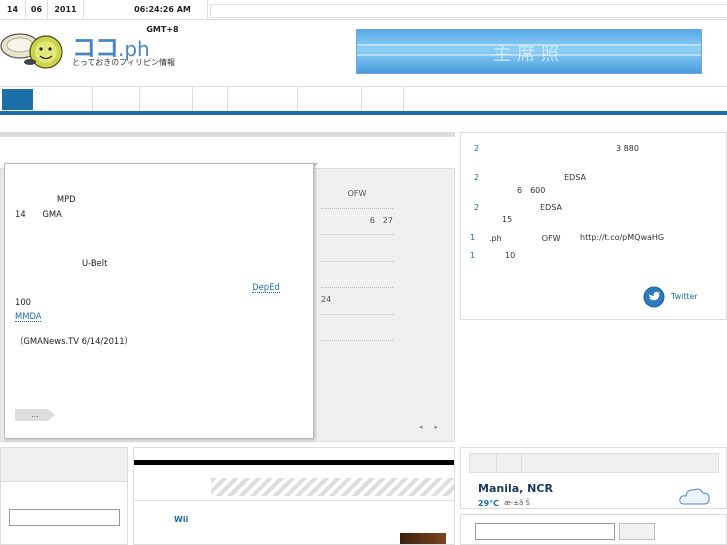 The width and height of the screenshot is (727, 545). What do you see at coordinates (434, 427) in the screenshot?
I see `slider-arrows: ◂▸` at bounding box center [434, 427].